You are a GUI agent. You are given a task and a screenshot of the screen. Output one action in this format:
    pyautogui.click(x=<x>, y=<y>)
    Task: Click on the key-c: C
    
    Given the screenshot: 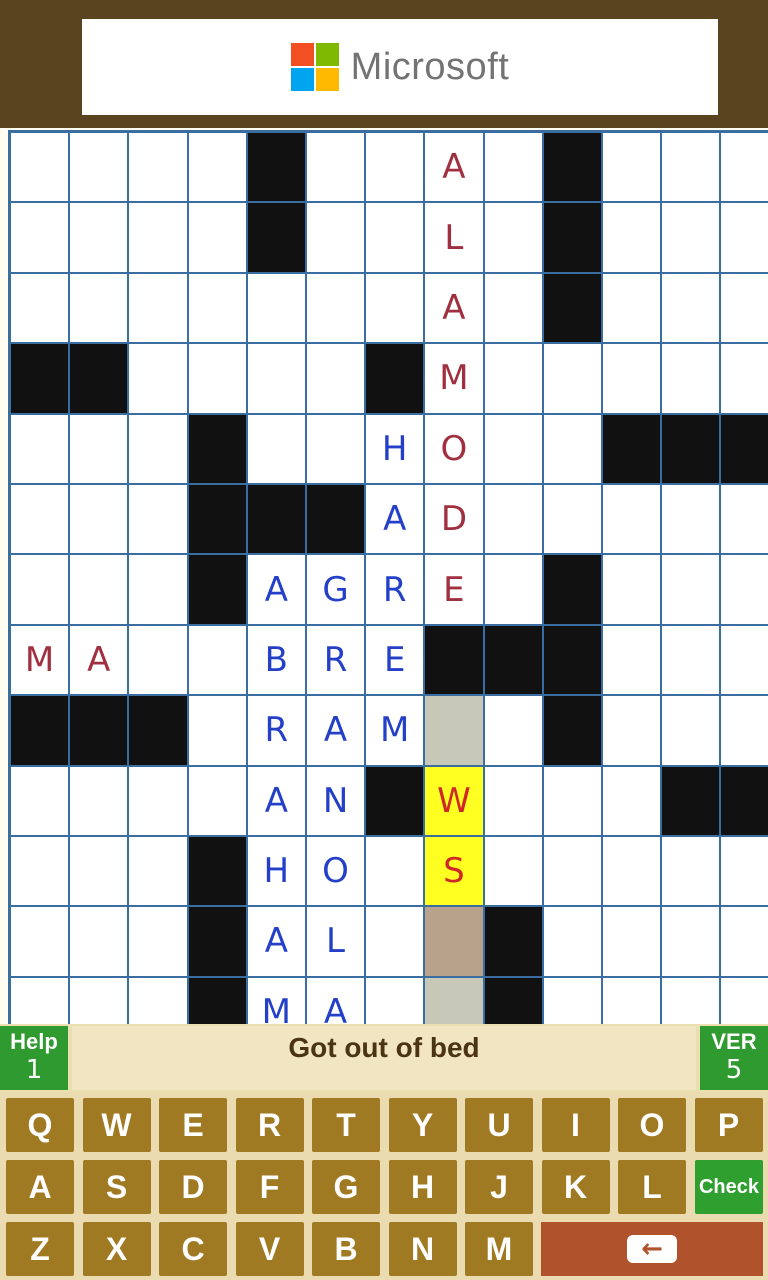 What is the action you would take?
    pyautogui.click(x=193, y=1249)
    